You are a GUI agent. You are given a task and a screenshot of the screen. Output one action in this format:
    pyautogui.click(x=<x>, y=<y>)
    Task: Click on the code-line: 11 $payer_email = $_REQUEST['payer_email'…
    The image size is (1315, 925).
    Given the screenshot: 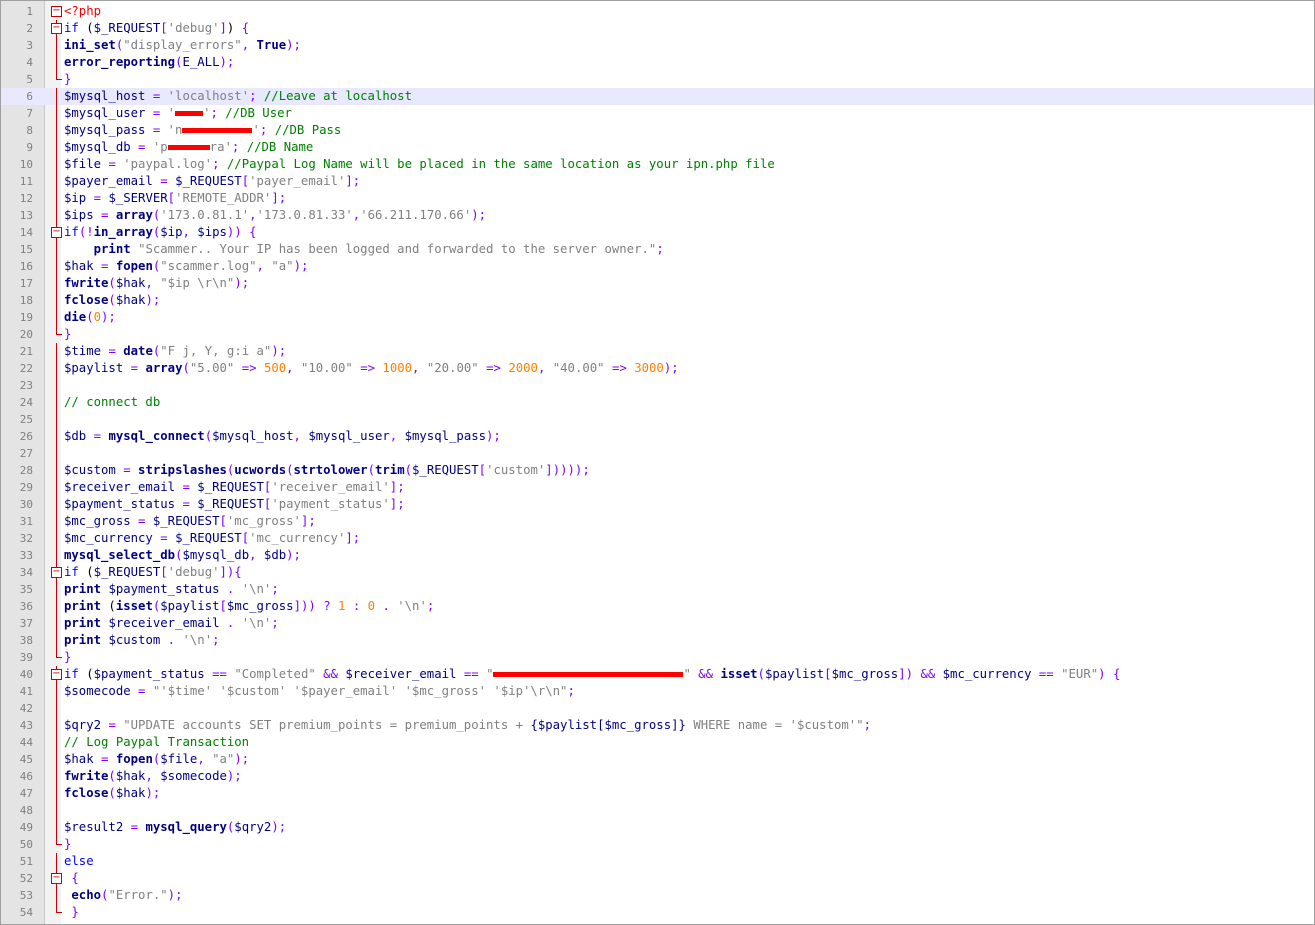 What is the action you would take?
    pyautogui.click(x=657, y=181)
    